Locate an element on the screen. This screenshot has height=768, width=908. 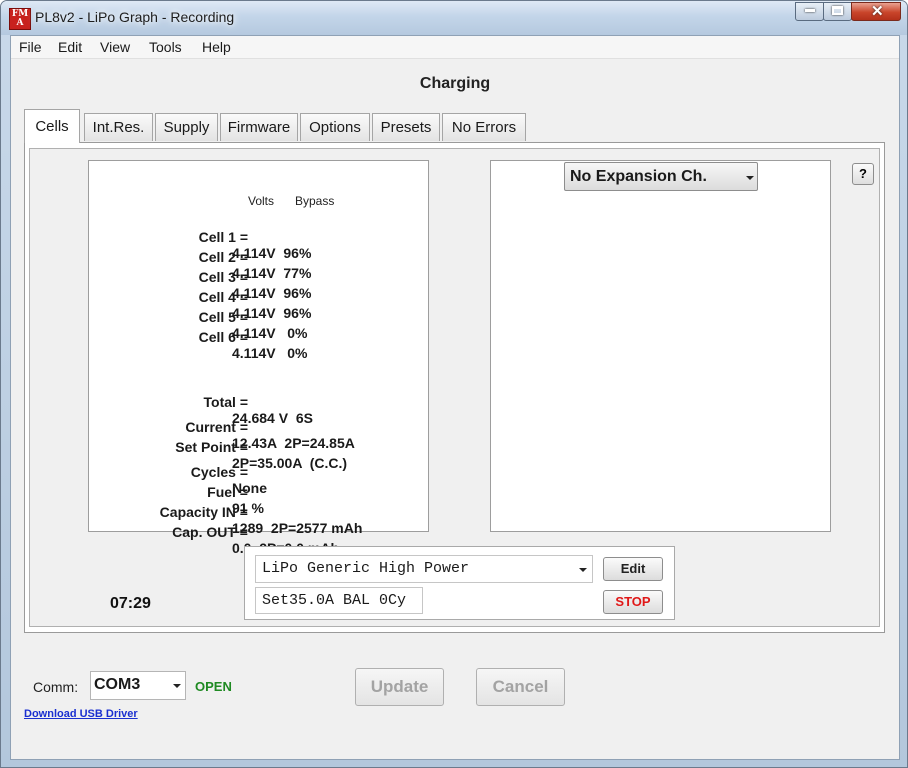
download-usb-driver-link: Download USB Driver is located at coordinates (81, 714).